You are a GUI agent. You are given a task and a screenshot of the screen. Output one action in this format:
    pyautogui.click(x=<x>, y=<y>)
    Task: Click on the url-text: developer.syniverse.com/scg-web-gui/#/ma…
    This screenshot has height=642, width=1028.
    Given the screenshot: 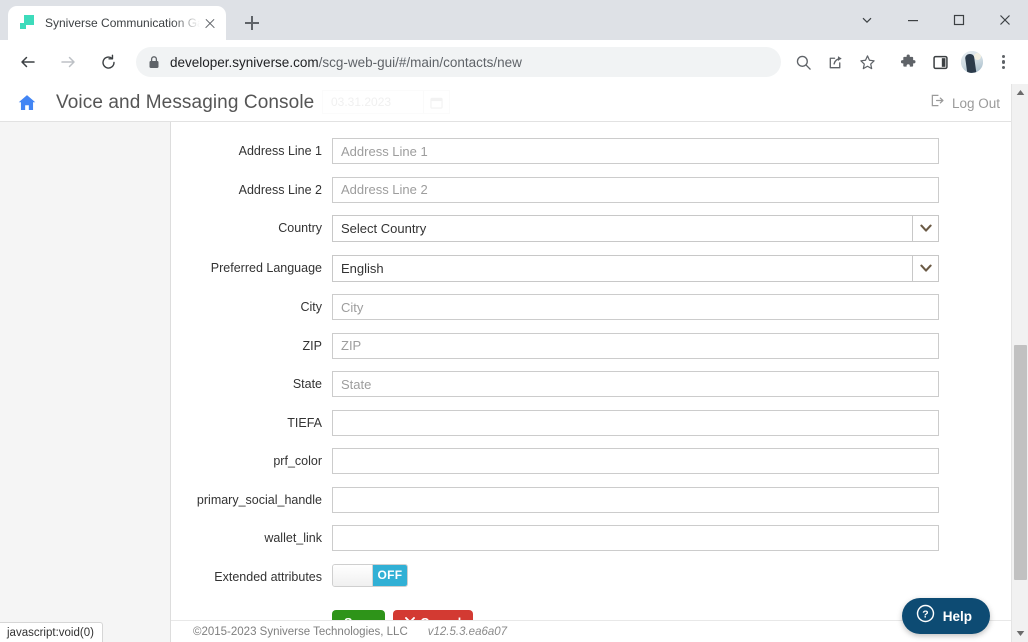 What is the action you would take?
    pyautogui.click(x=346, y=62)
    